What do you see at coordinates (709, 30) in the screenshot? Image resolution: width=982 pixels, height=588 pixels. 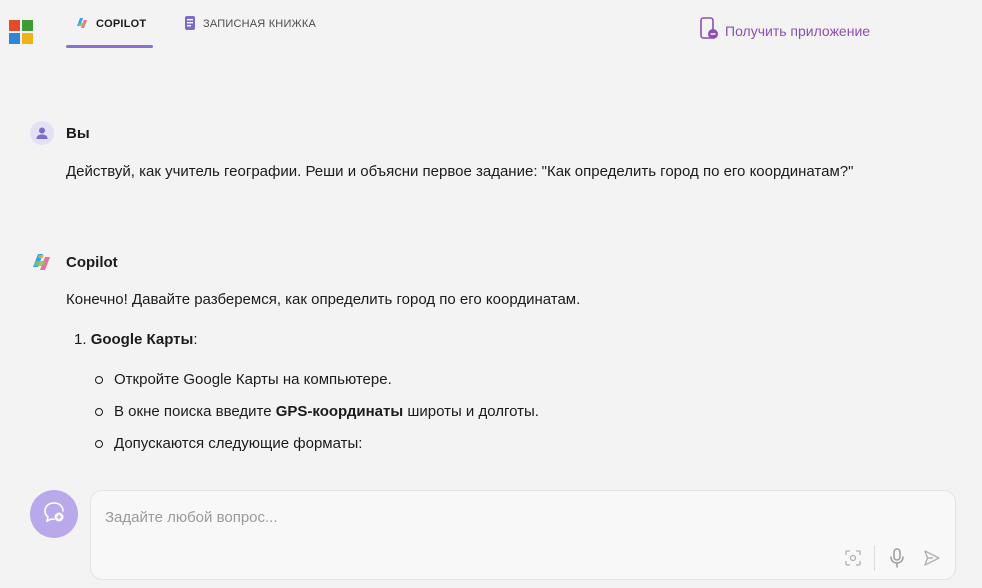 I see `phone-icon` at bounding box center [709, 30].